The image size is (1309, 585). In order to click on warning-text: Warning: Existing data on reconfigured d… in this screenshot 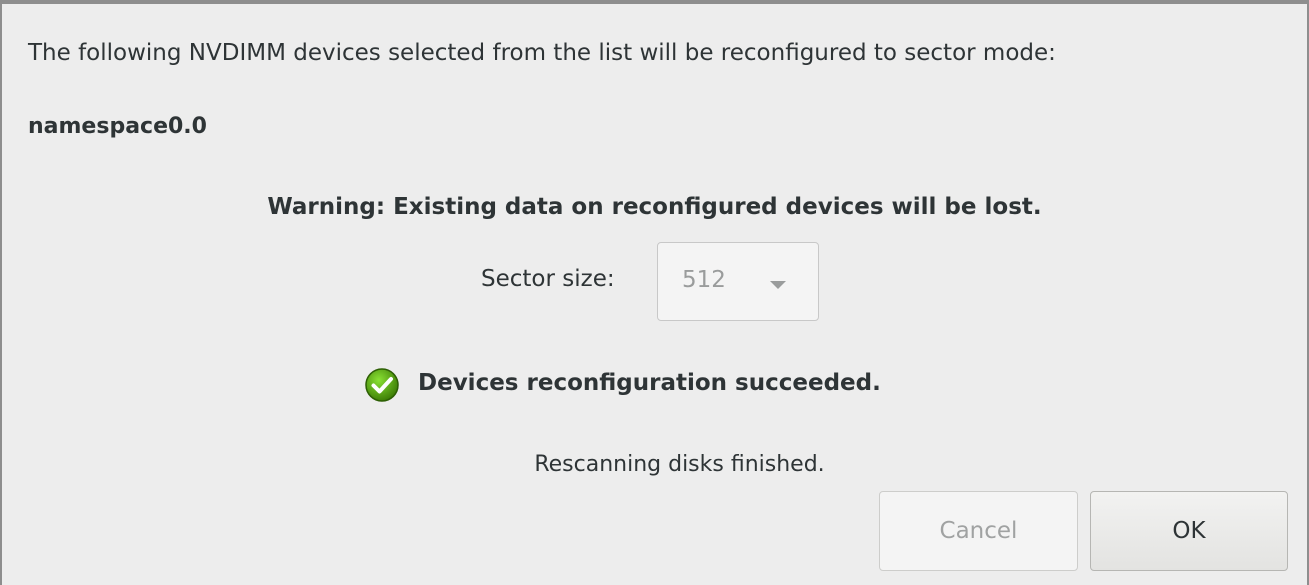, I will do `click(654, 207)`.